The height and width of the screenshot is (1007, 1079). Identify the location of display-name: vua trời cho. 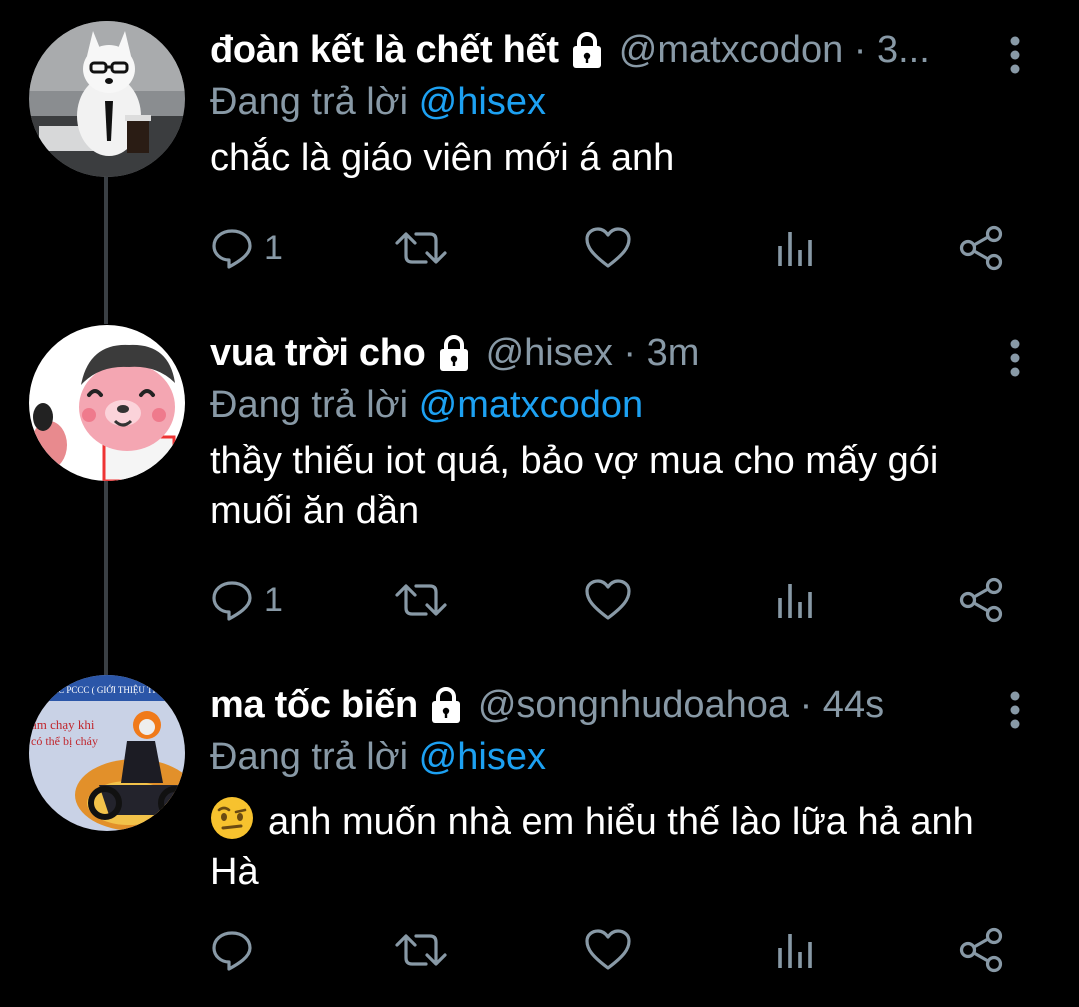
(318, 353).